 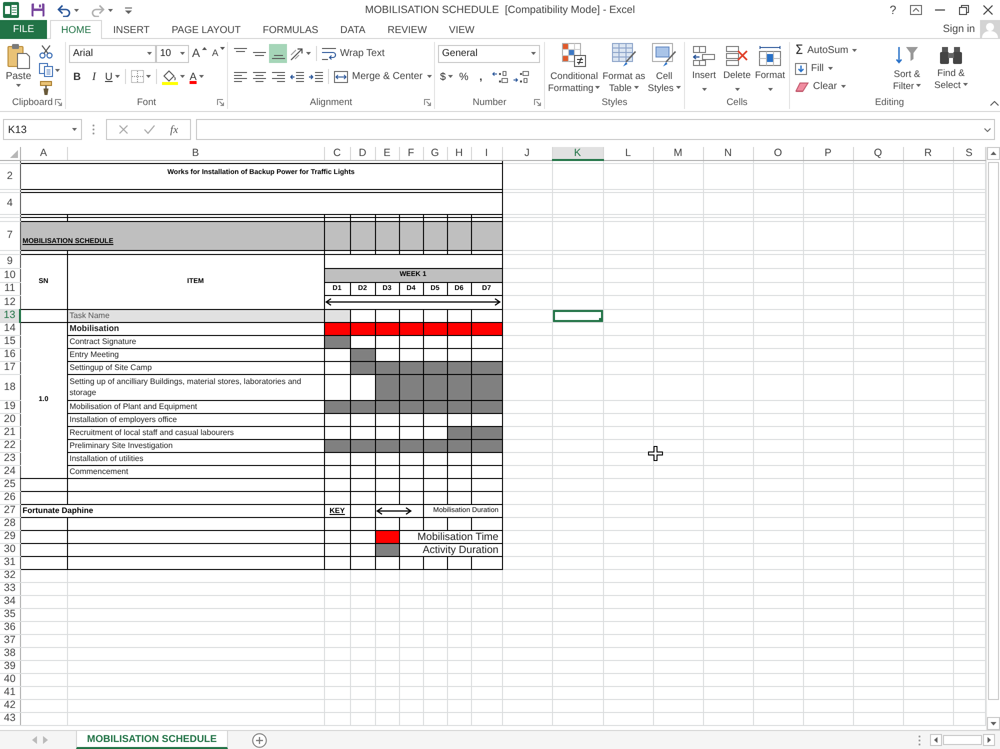 I want to click on bold-button: B, so click(x=77, y=76).